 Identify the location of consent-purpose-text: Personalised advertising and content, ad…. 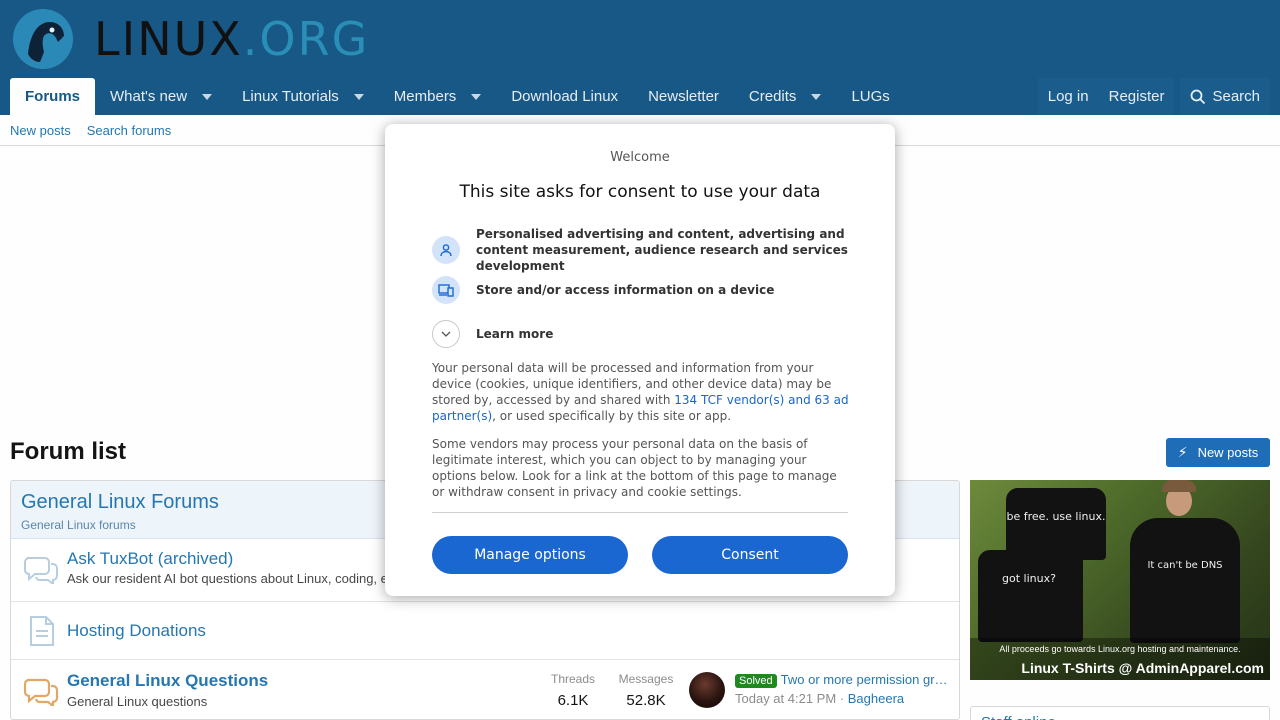
(662, 250).